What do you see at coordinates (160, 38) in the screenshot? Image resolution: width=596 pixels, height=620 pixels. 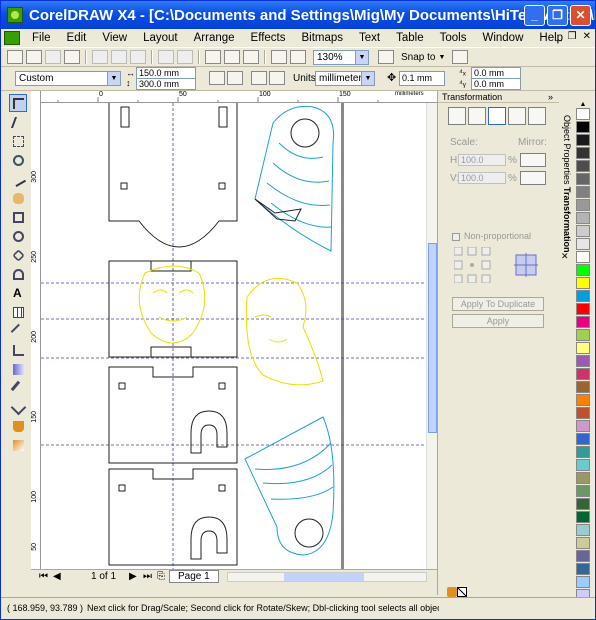 I see `menu-layout: Layout` at bounding box center [160, 38].